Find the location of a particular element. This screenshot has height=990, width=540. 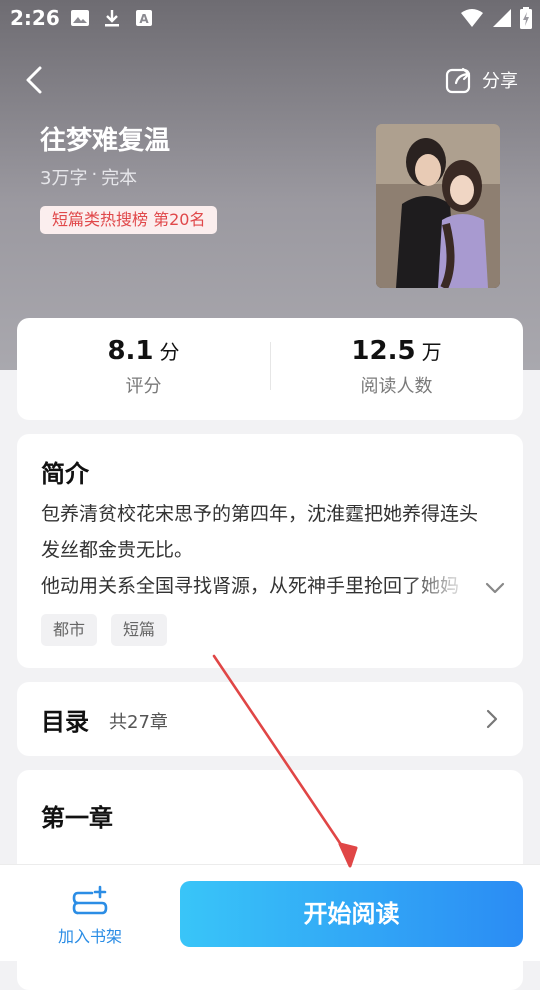

rating-value-row: 8.1 分 is located at coordinates (143, 351).